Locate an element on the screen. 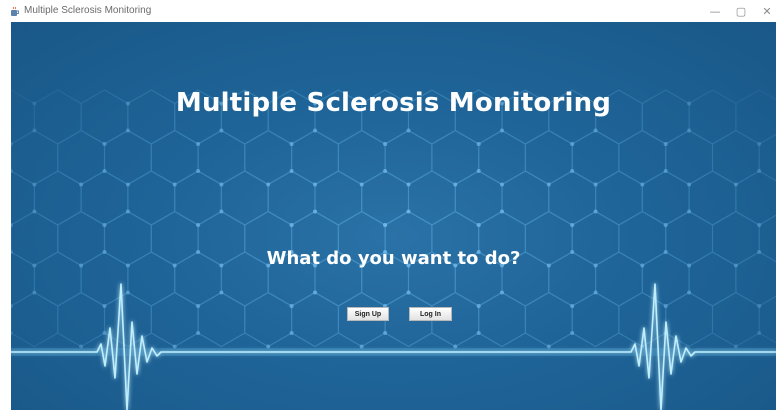  maximize-icon: ▢ is located at coordinates (741, 11).